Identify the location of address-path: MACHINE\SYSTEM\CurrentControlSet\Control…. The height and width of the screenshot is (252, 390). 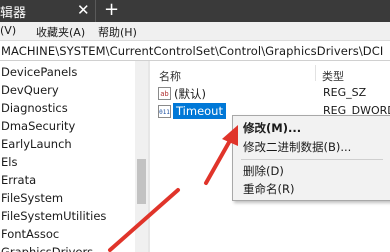
(192, 51).